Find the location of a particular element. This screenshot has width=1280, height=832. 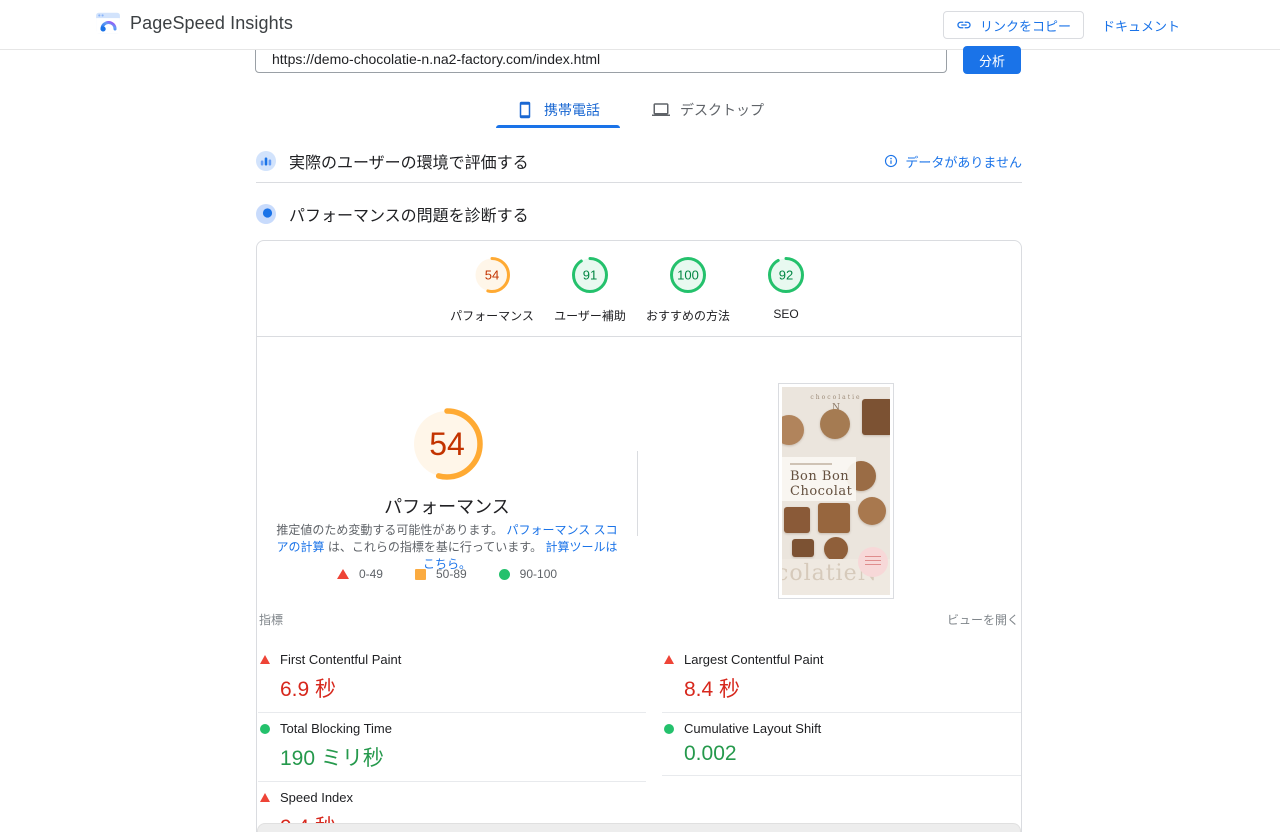

svg-text: 54 is located at coordinates (492, 275).